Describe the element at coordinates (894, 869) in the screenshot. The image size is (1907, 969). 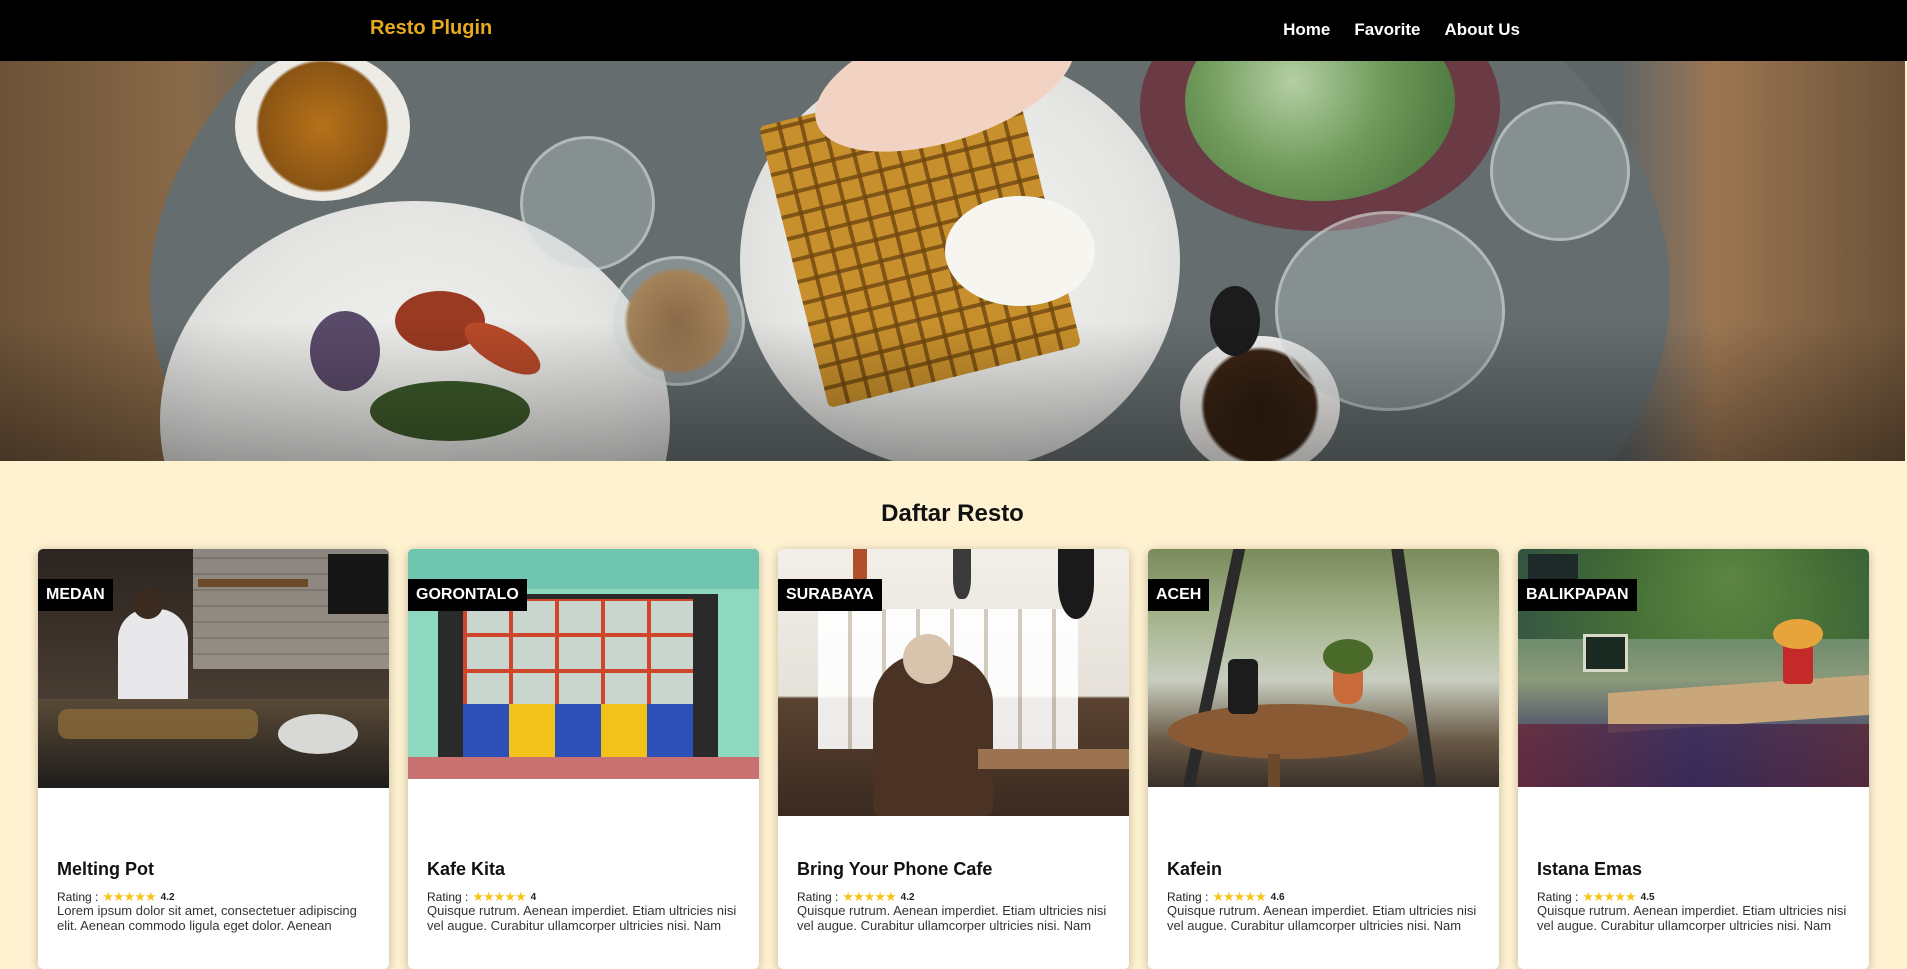
I see `restaurant-name: Bring Your Phone Cafe` at that location.